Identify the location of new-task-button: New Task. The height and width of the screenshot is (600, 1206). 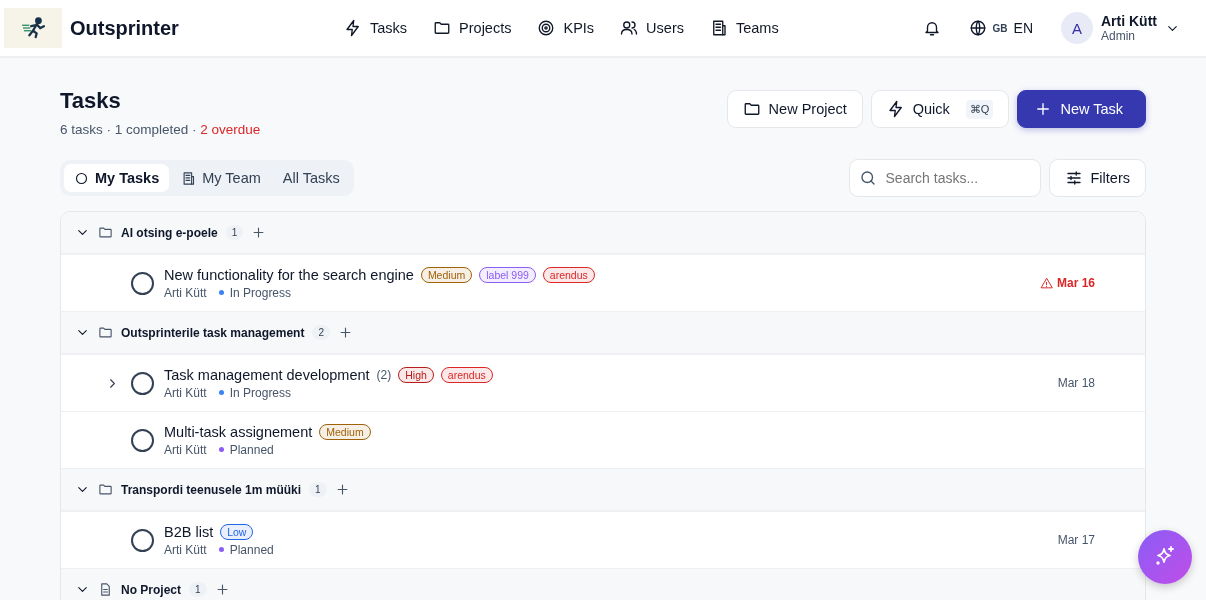
(1081, 109).